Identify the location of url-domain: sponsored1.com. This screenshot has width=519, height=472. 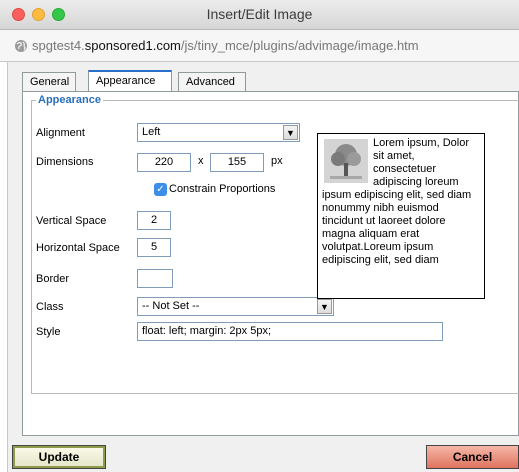
(132, 45).